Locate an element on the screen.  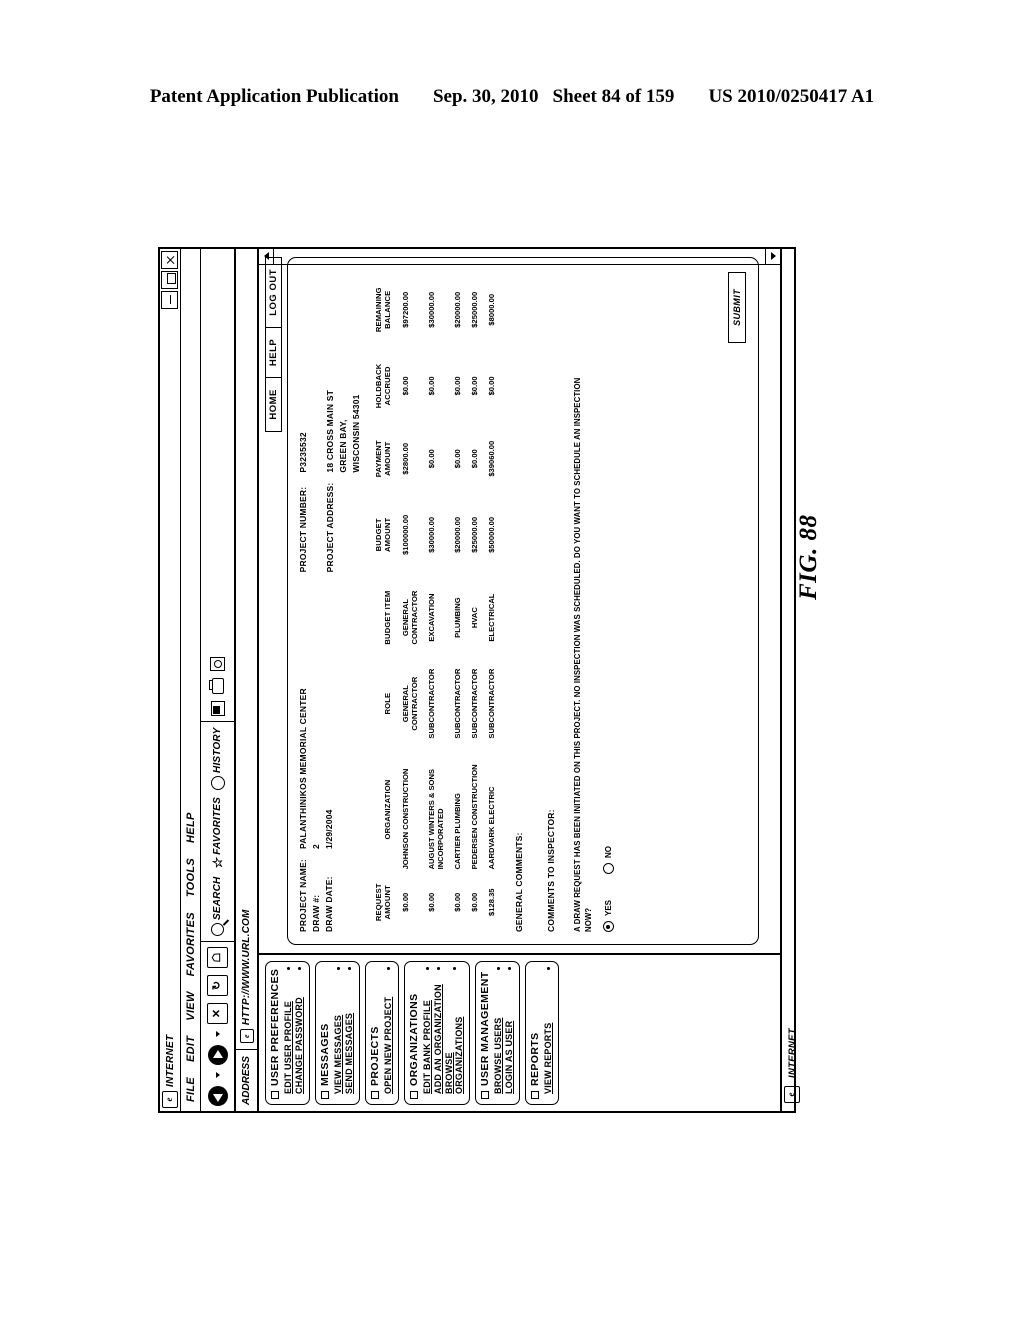
sidebar-item-change-password: CHANGE PASSWORD is located at coordinates (299, 1030).